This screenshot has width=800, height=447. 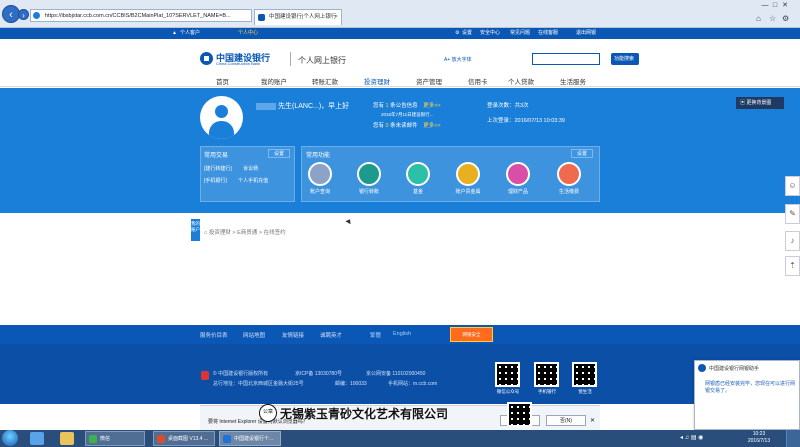 What do you see at coordinates (520, 33) in the screenshot?
I see `topbar-link-faq: 常见问题` at bounding box center [520, 33].